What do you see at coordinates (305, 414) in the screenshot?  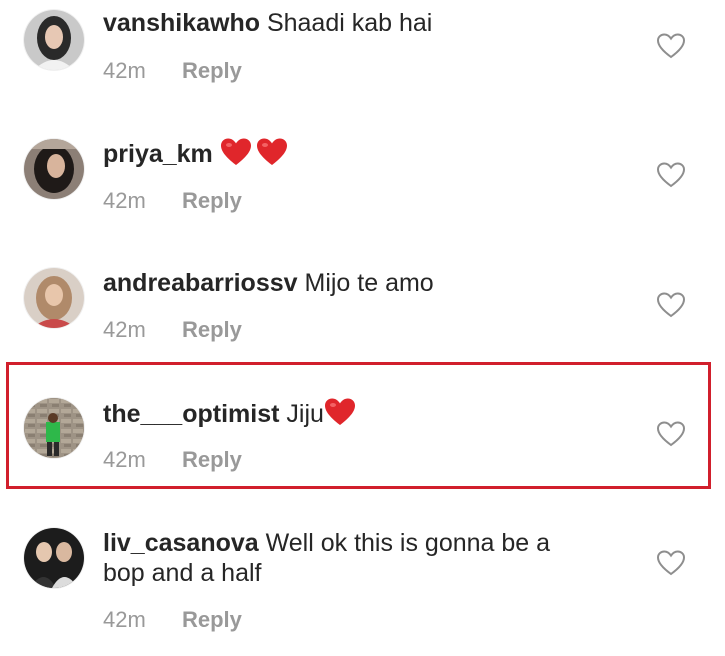 I see `comment-body: Jiju` at bounding box center [305, 414].